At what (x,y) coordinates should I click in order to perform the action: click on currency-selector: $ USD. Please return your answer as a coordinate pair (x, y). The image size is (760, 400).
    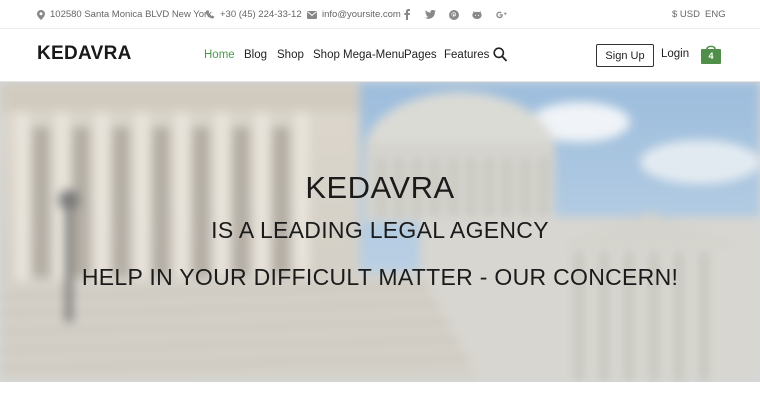
    Looking at the image, I should click on (686, 14).